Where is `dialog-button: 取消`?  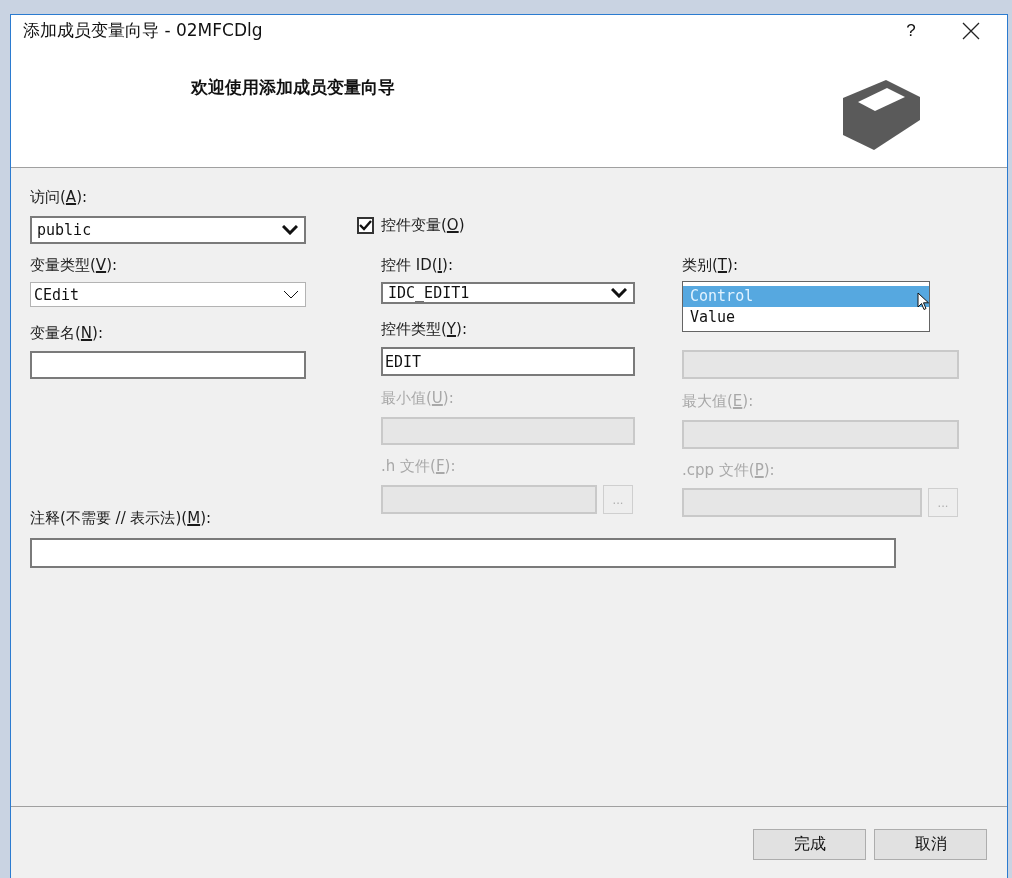 dialog-button: 取消 is located at coordinates (930, 844).